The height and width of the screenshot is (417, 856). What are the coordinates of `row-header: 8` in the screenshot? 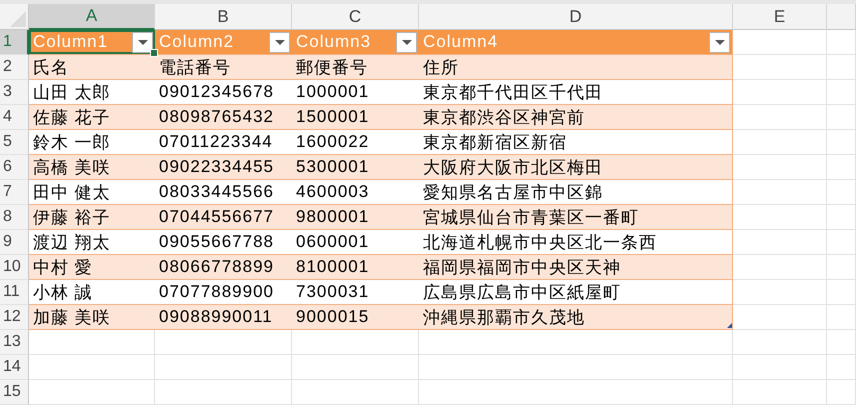 It's located at (14, 217).